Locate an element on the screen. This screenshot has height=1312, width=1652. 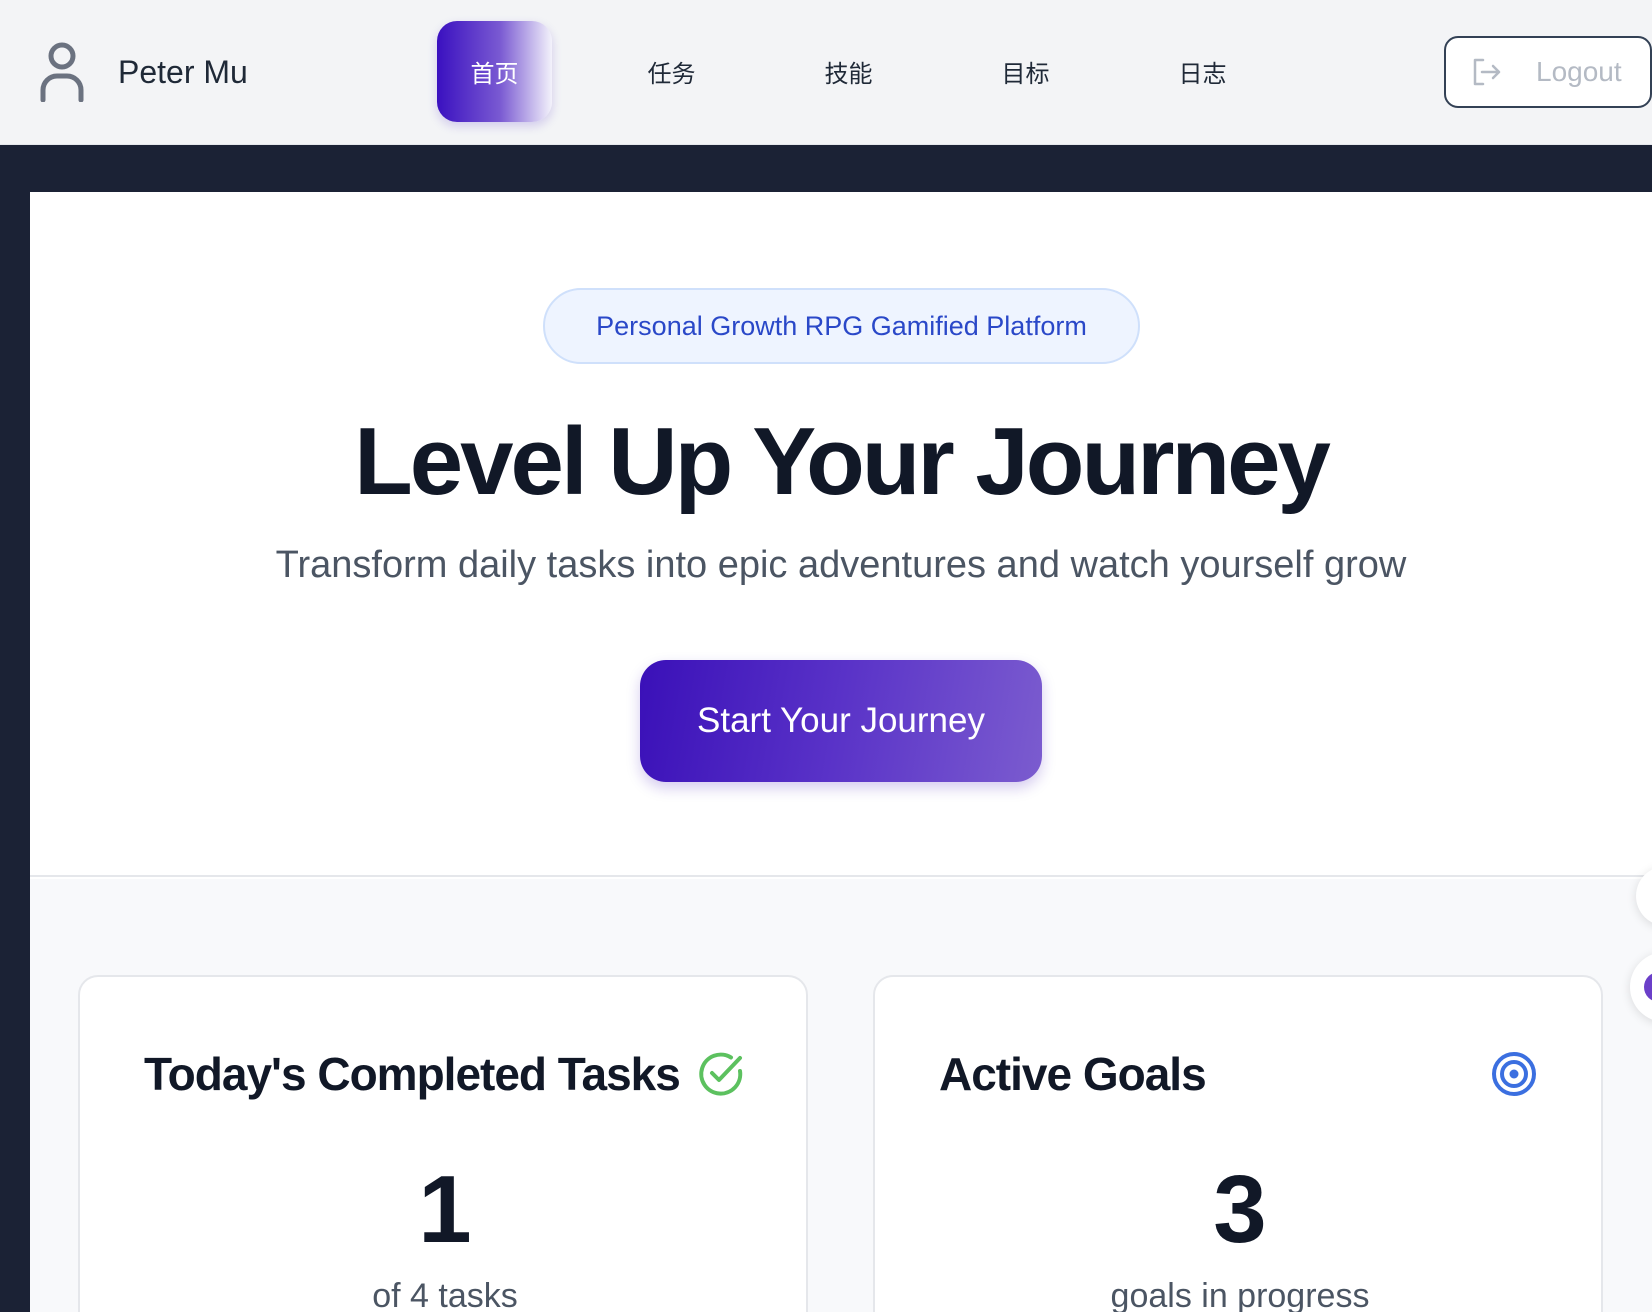
nav-item-skills: 技能 is located at coordinates (848, 71).